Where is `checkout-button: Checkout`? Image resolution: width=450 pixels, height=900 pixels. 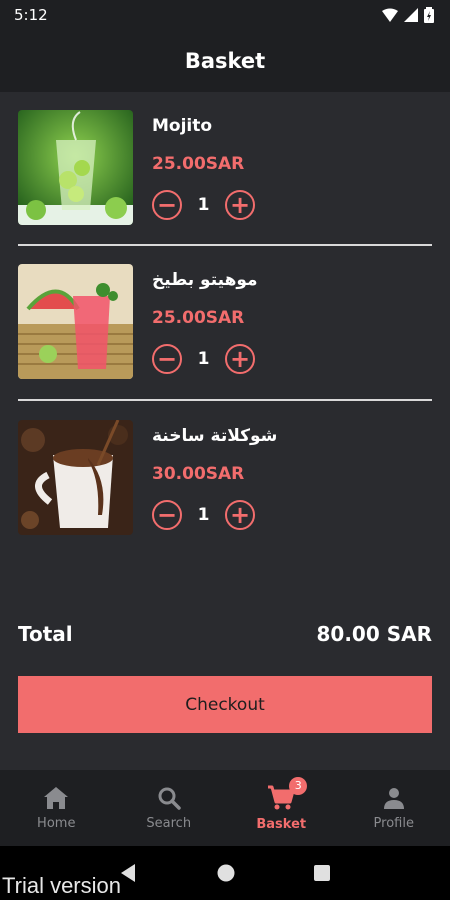 checkout-button: Checkout is located at coordinates (225, 704).